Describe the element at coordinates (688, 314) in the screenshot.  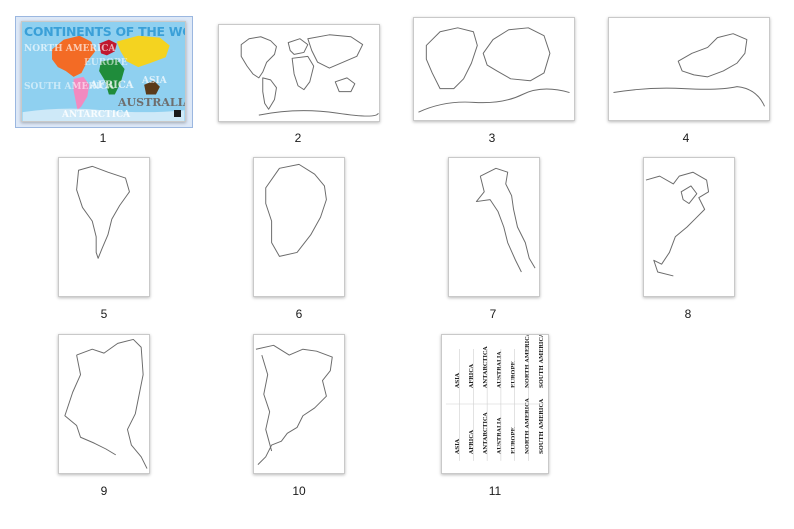
I see `page-number-8: 8` at that location.